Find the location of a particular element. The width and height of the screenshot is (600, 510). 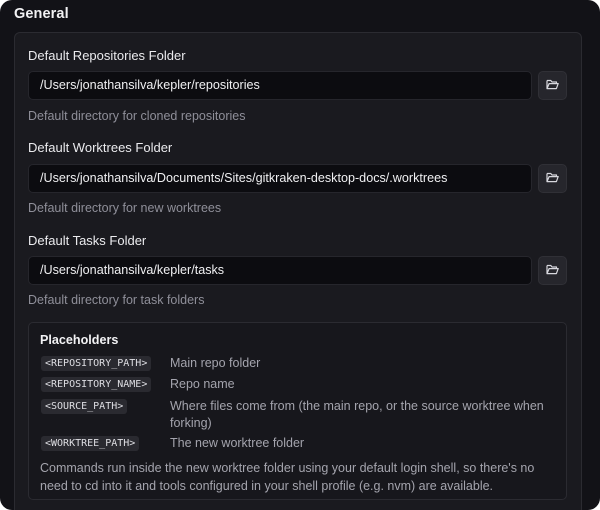

placeholder-desc: The new worktree folder is located at coordinates (237, 443).